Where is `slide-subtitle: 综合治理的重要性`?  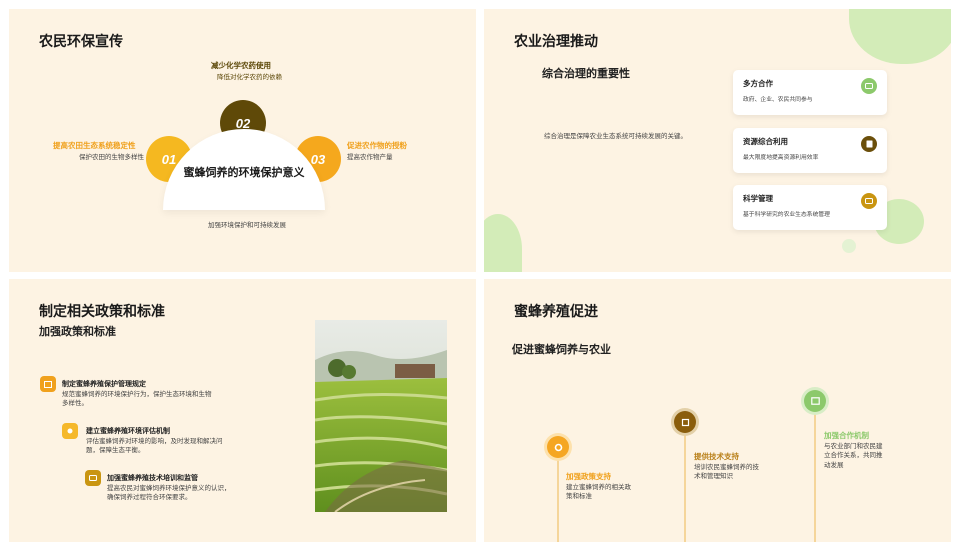 slide-subtitle: 综合治理的重要性 is located at coordinates (586, 74).